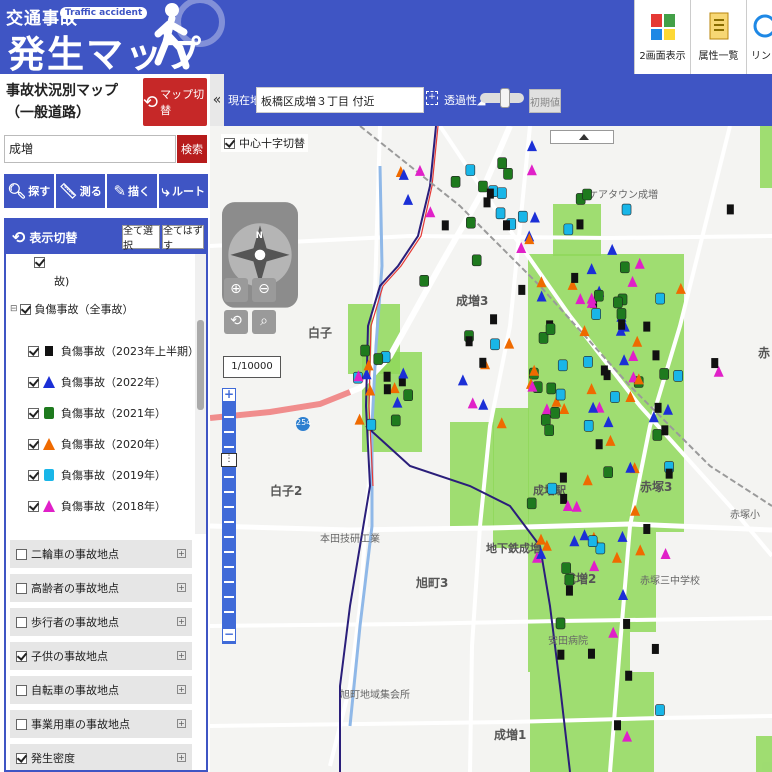 The image size is (772, 772). Describe the element at coordinates (759, 37) in the screenshot. I see `link-button: リン` at that location.